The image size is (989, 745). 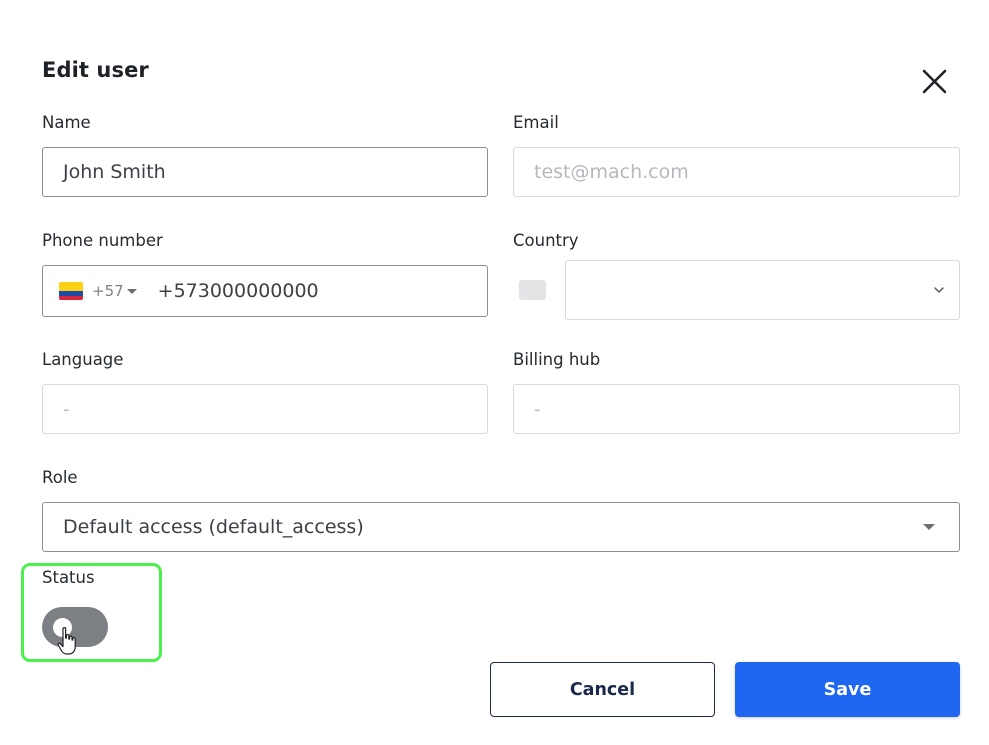 I want to click on country-flag-placeholder, so click(x=532, y=290).